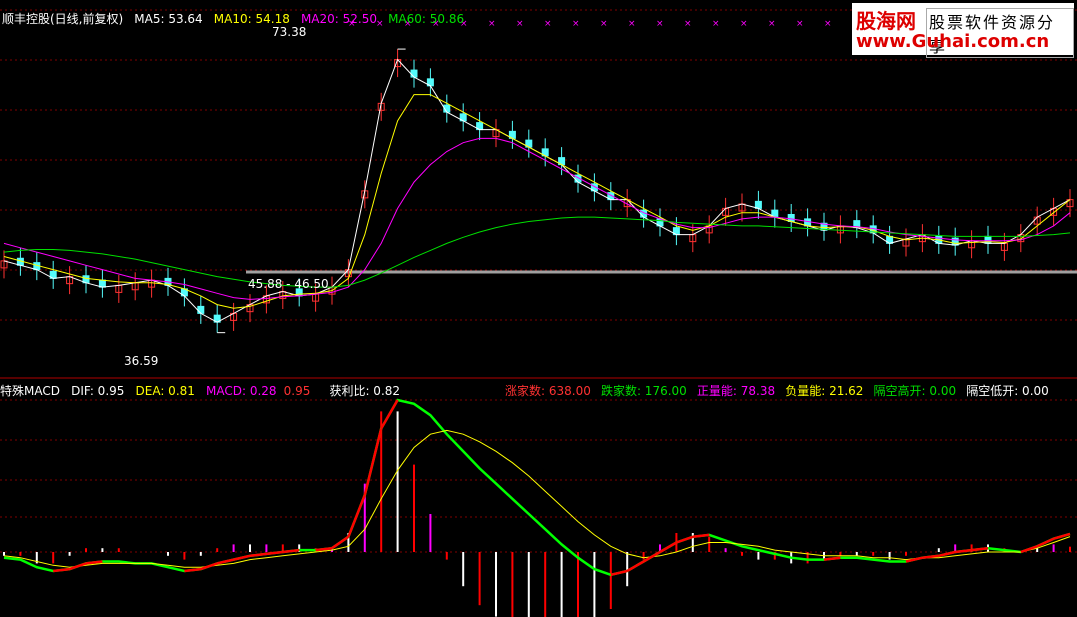  I want to click on low-value: 36.59, so click(141, 361).